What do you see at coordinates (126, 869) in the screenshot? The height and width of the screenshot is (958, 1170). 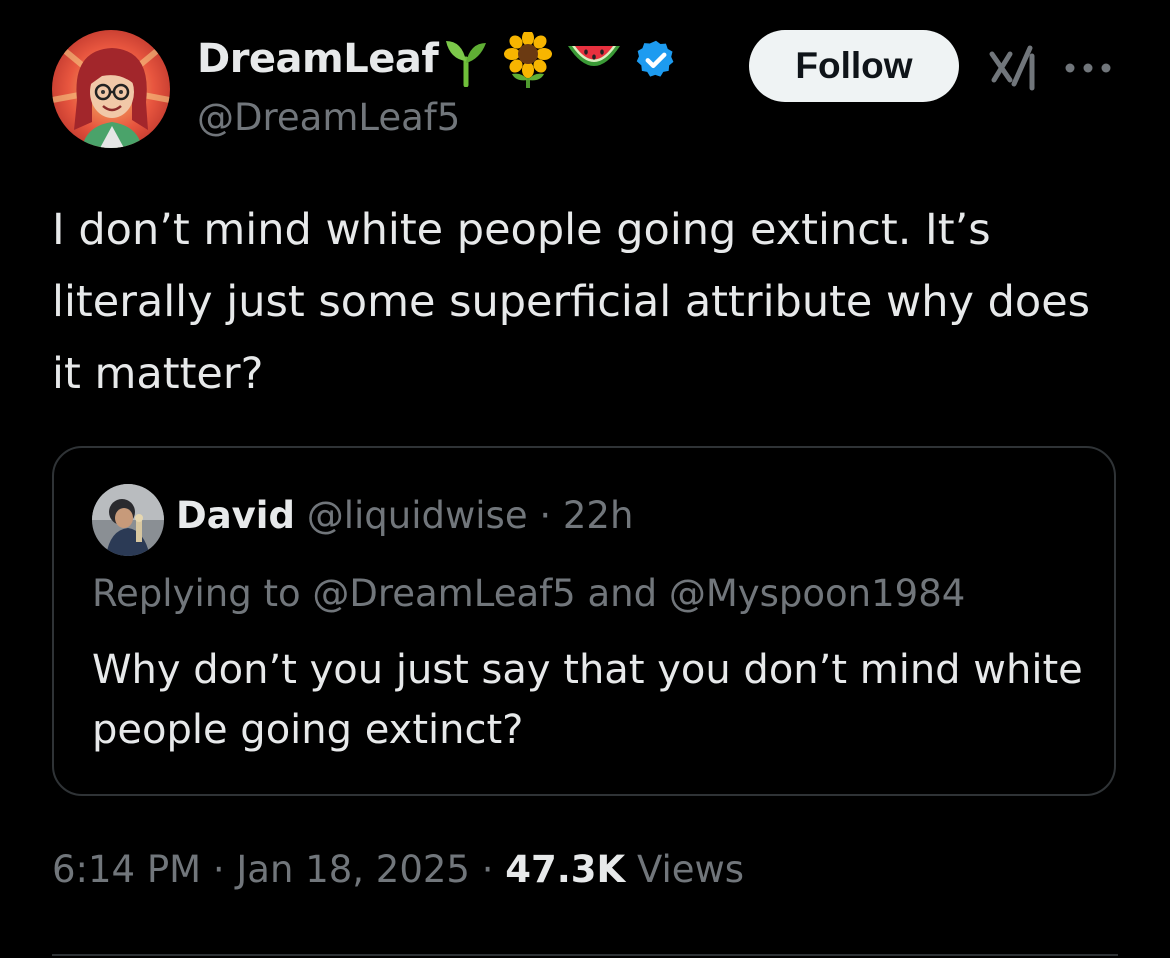 I see `tweet-time: 6:14 PM` at bounding box center [126, 869].